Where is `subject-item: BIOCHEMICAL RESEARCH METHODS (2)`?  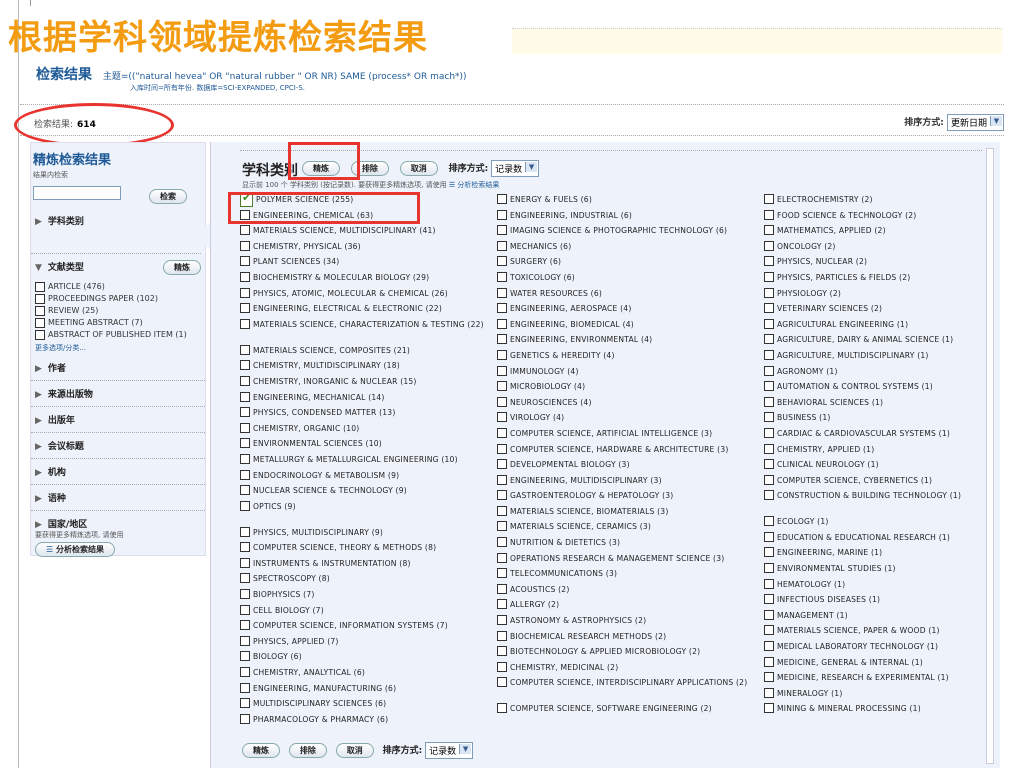 subject-item: BIOCHEMICAL RESEARCH METHODS (2) is located at coordinates (628, 638).